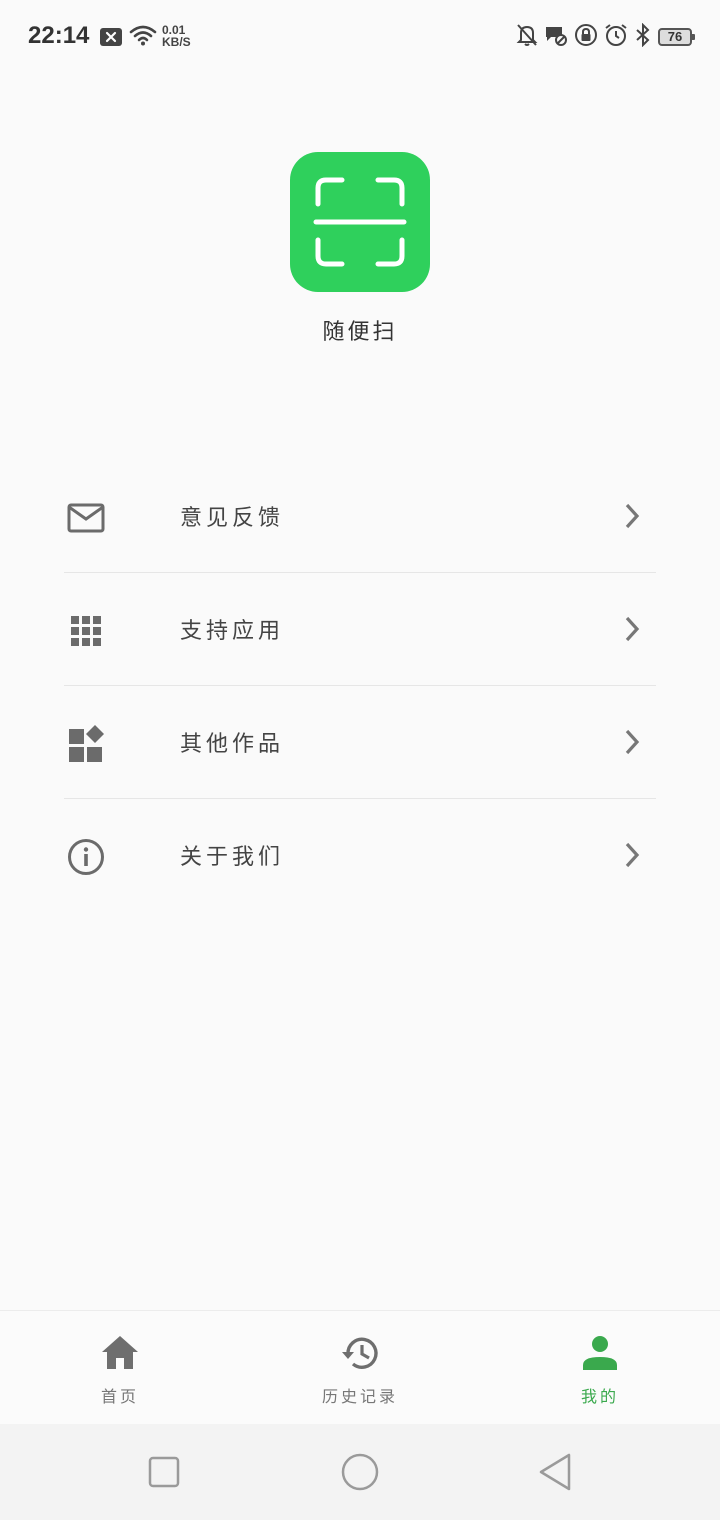  Describe the element at coordinates (556, 37) in the screenshot. I see `message-blocked-icon` at that location.